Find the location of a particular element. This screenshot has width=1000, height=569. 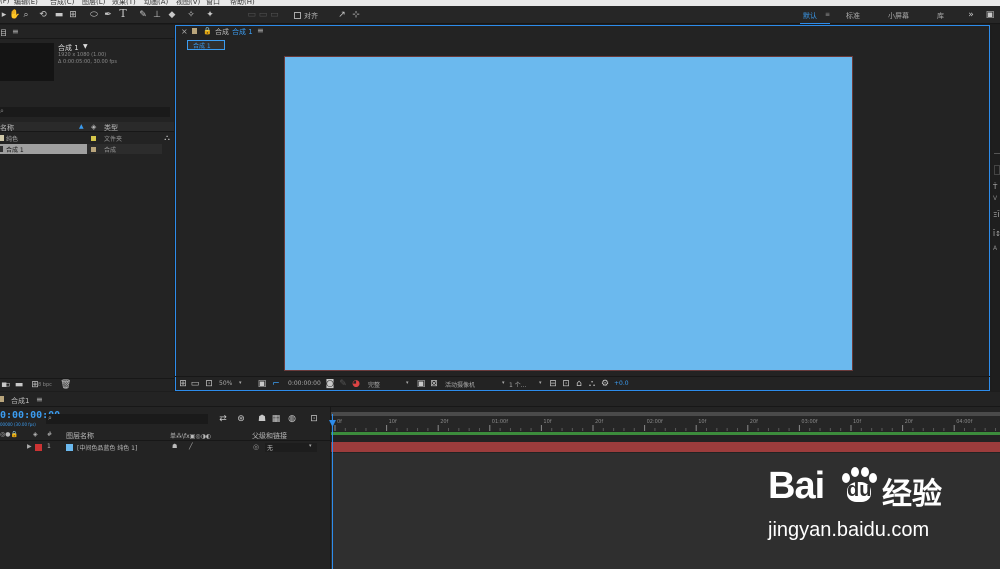

new-folder2-icon: ▬ is located at coordinates (19, 385).